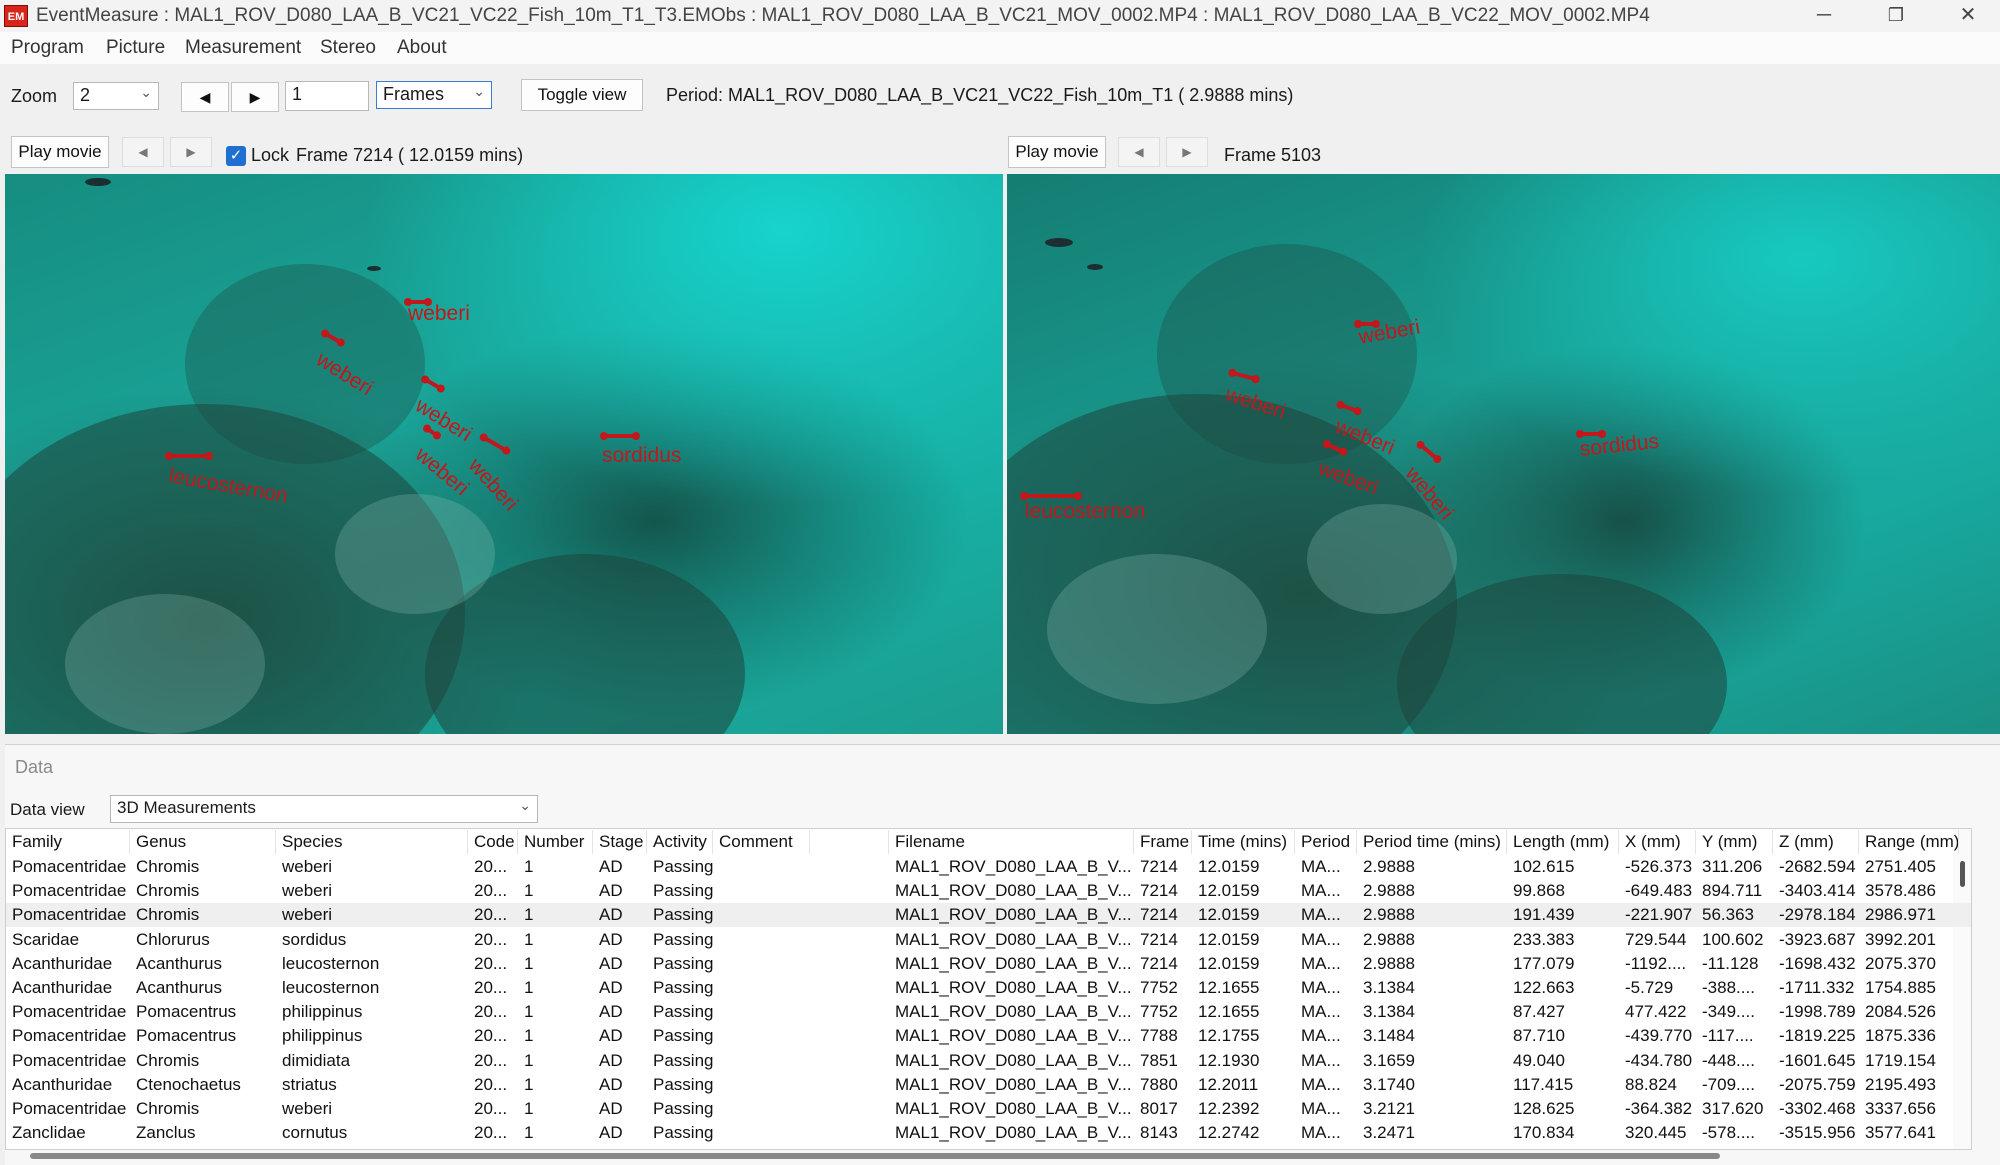 This screenshot has width=2000, height=1165. I want to click on left-play-movie-button: Play movie, so click(60, 152).